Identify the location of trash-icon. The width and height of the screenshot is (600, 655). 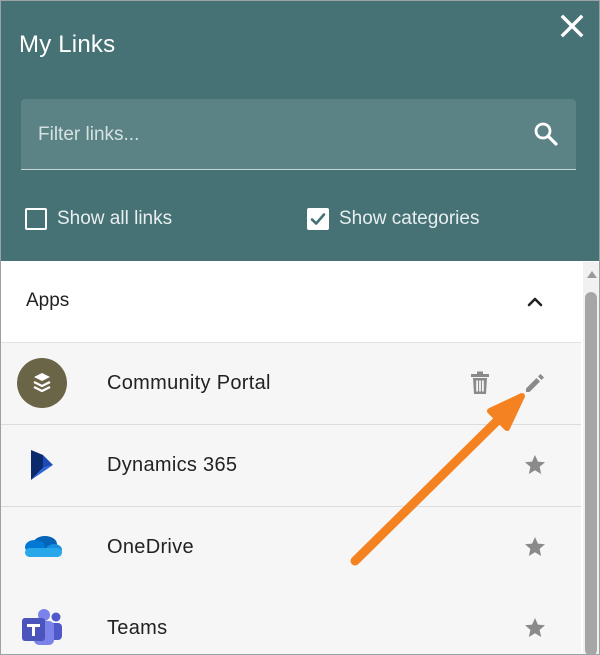
(480, 383).